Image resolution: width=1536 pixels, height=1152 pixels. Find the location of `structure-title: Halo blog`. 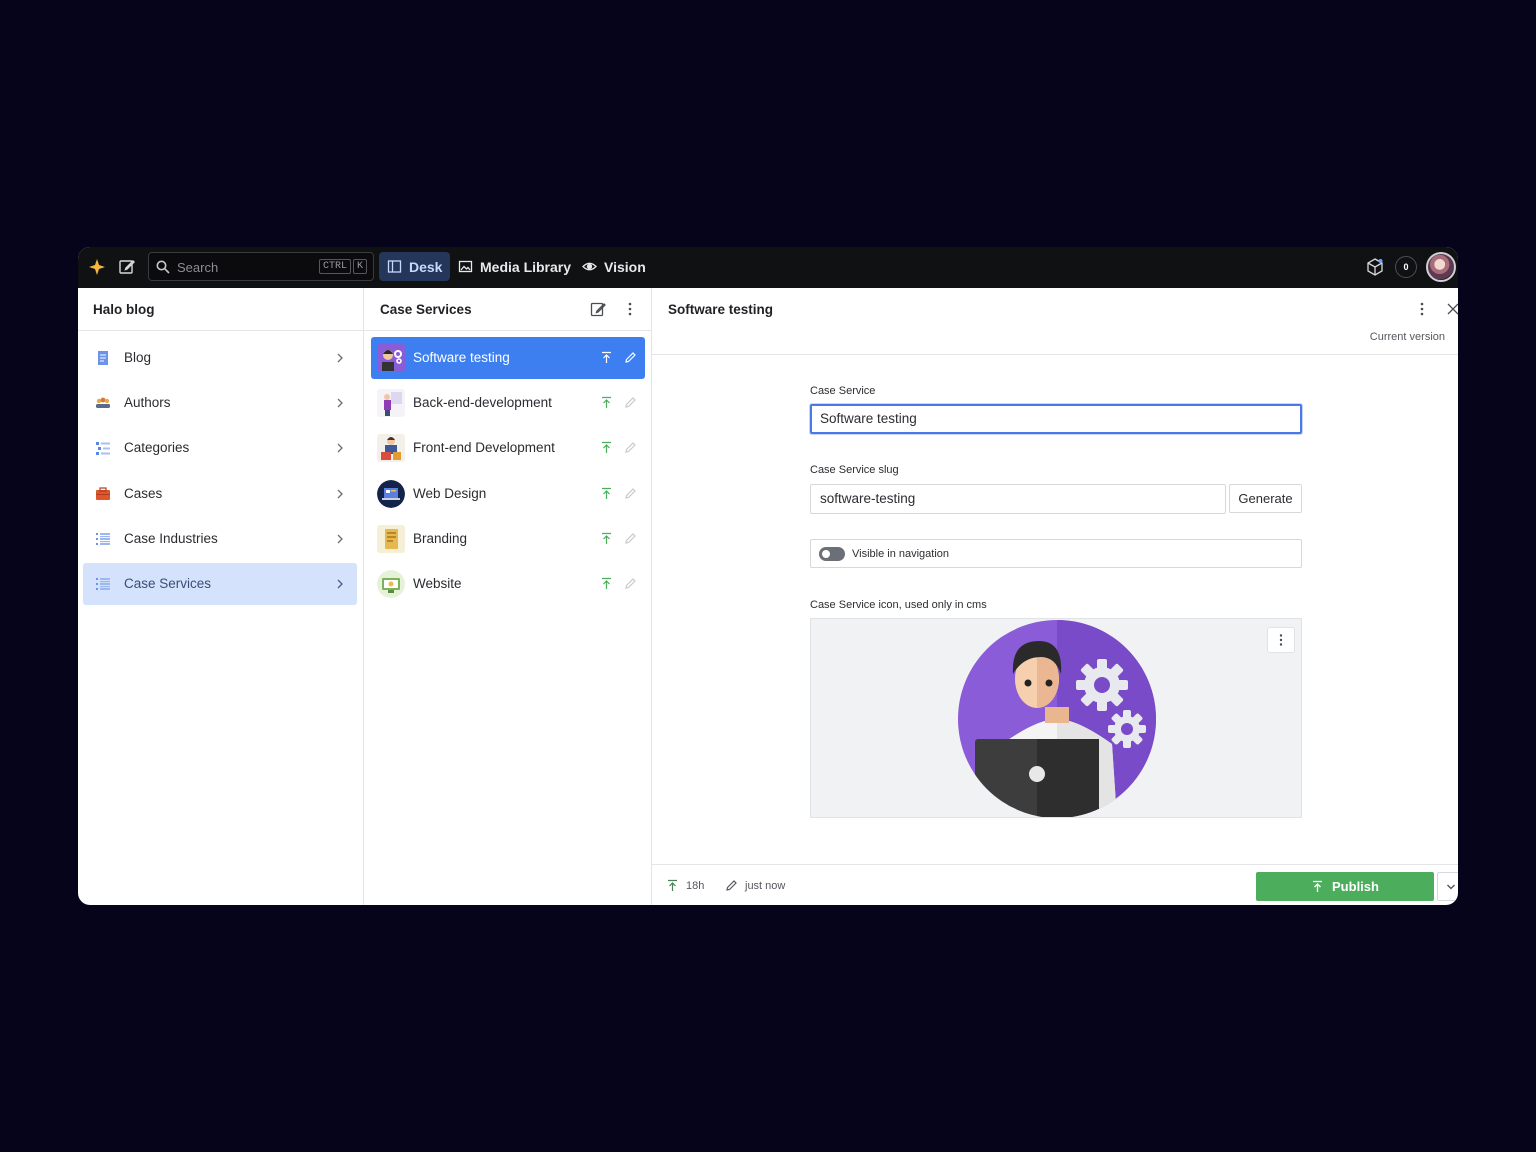

structure-title: Halo blog is located at coordinates (124, 309).